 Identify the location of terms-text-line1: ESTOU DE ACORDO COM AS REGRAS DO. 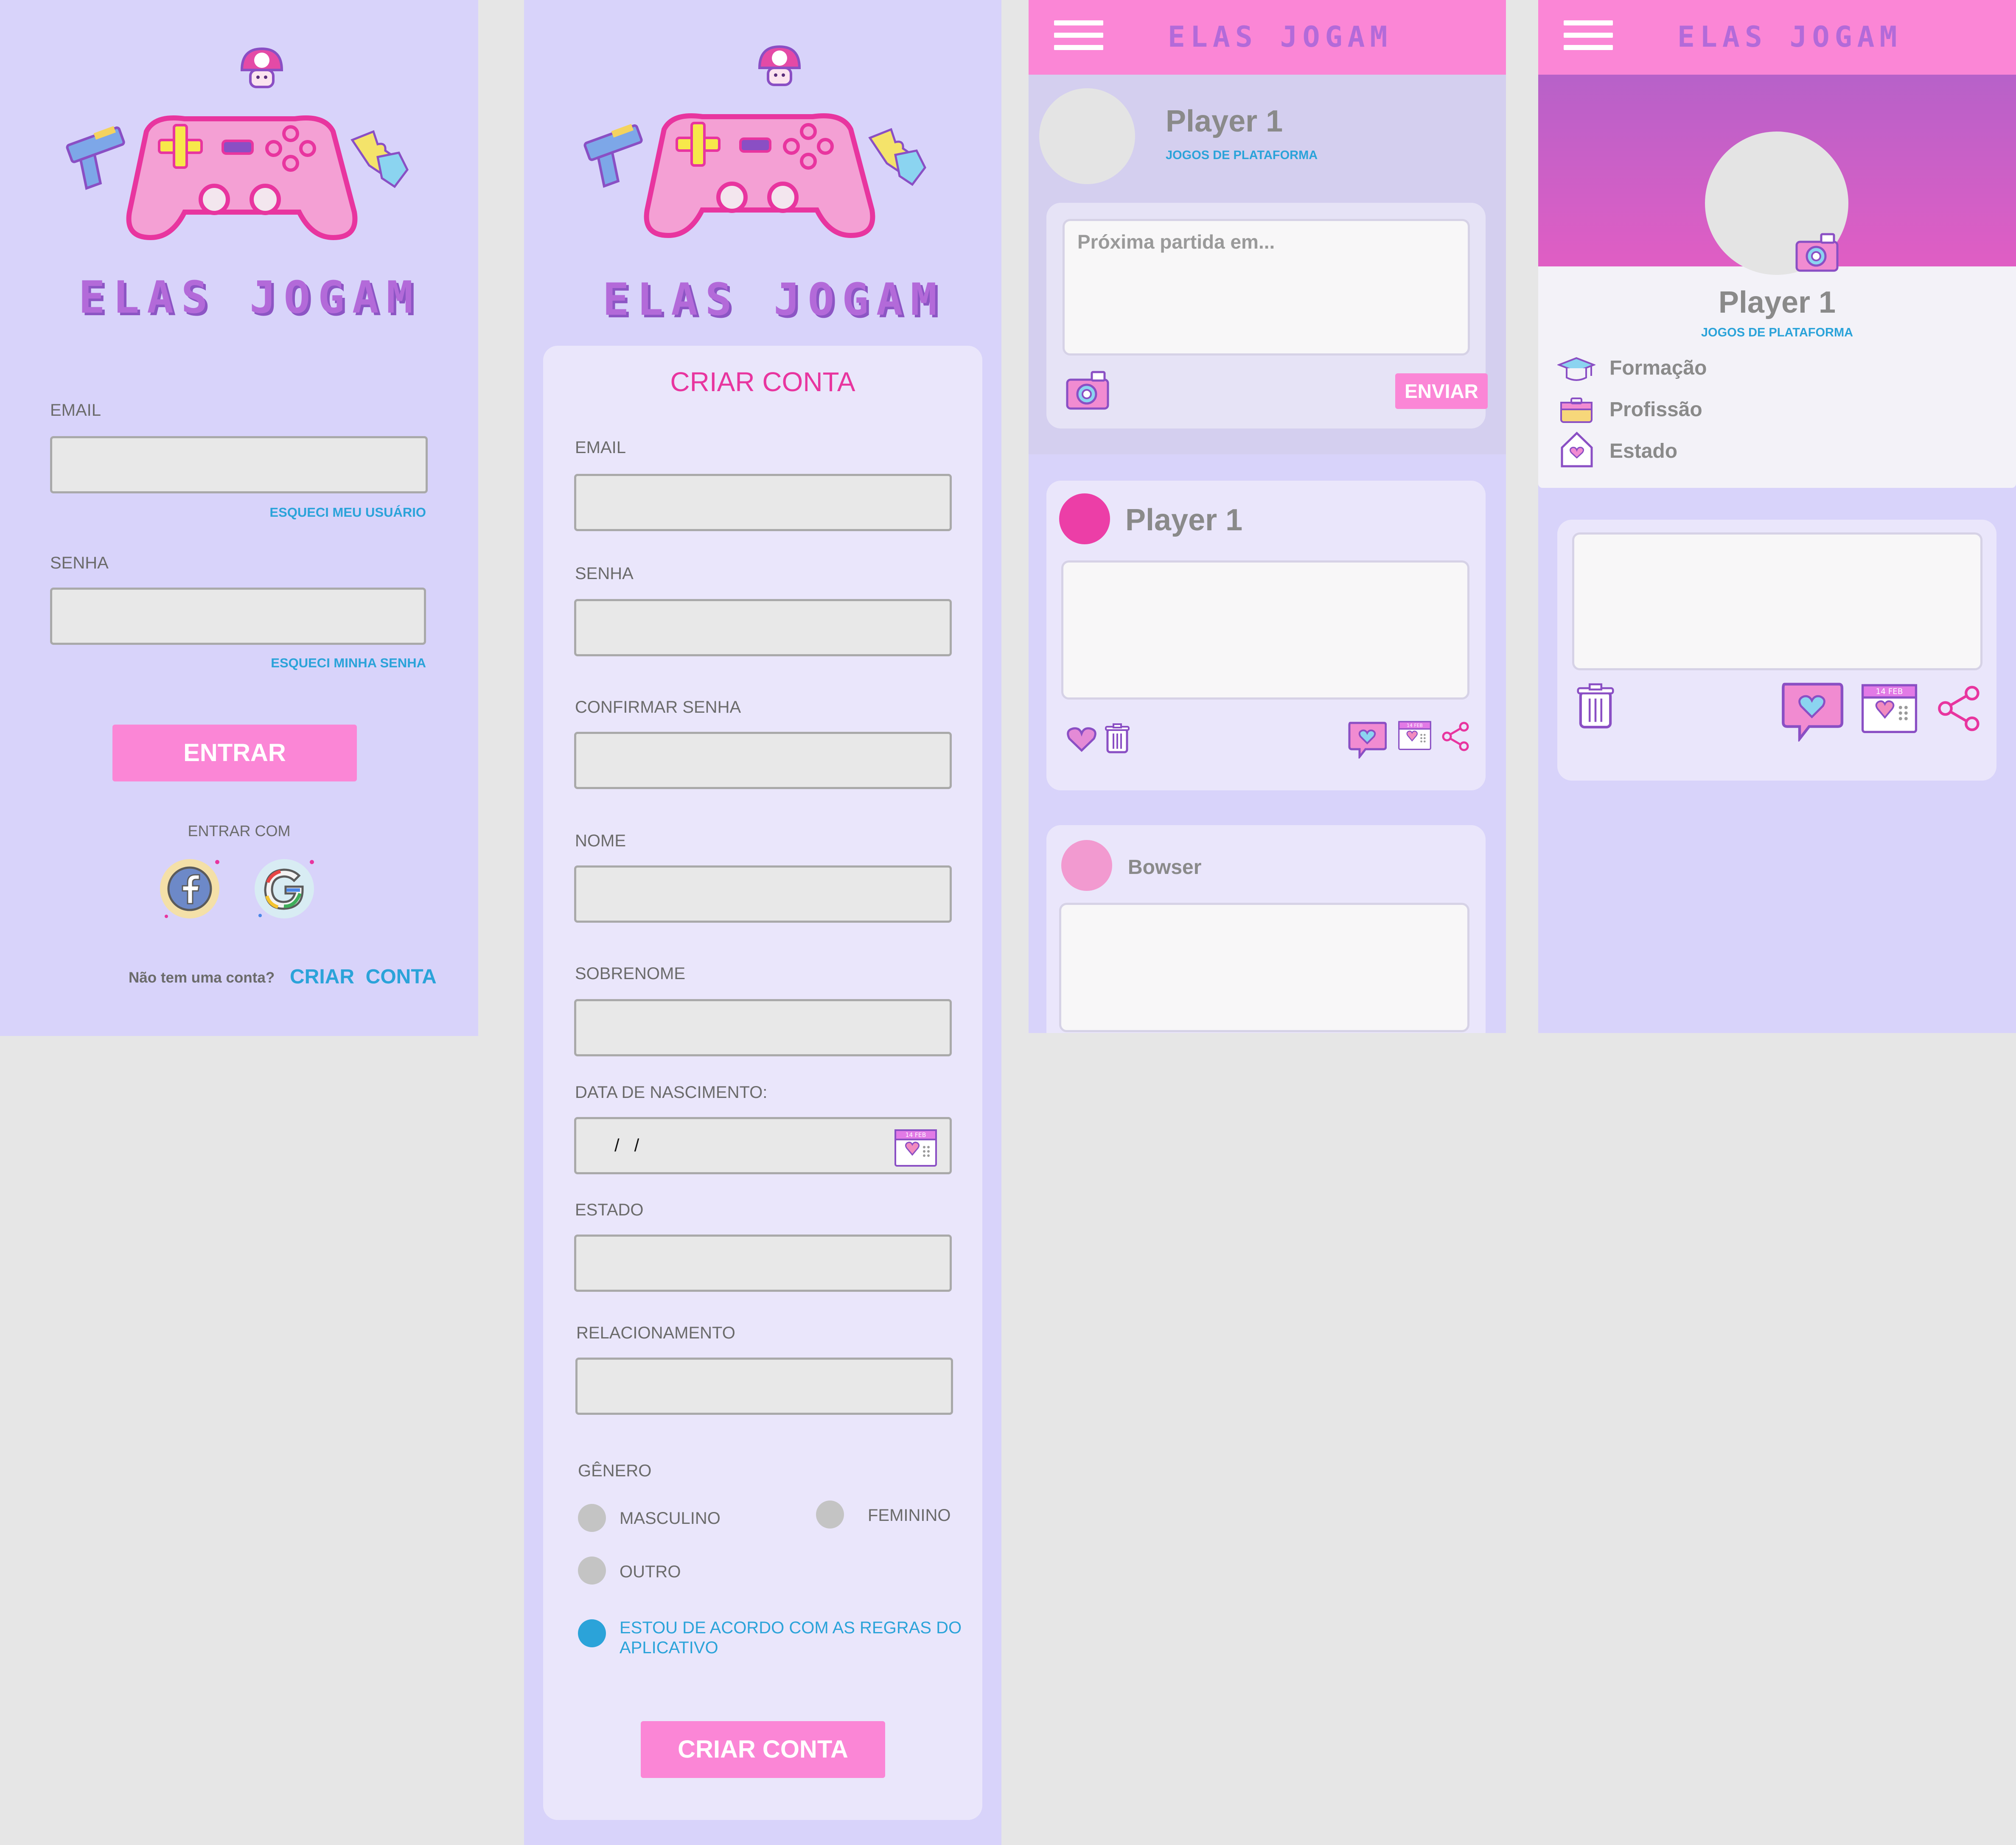
(791, 1627).